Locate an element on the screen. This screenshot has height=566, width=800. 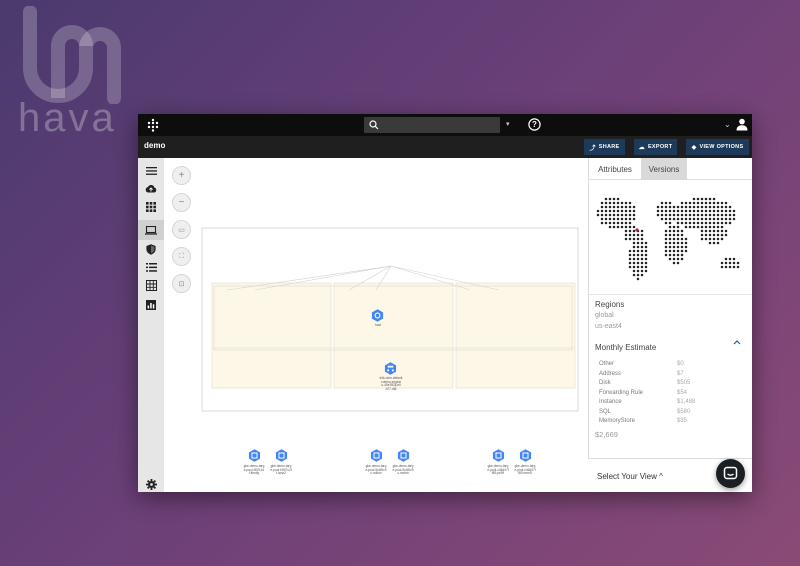
tab-attributes: Attributes is located at coordinates (615, 169).